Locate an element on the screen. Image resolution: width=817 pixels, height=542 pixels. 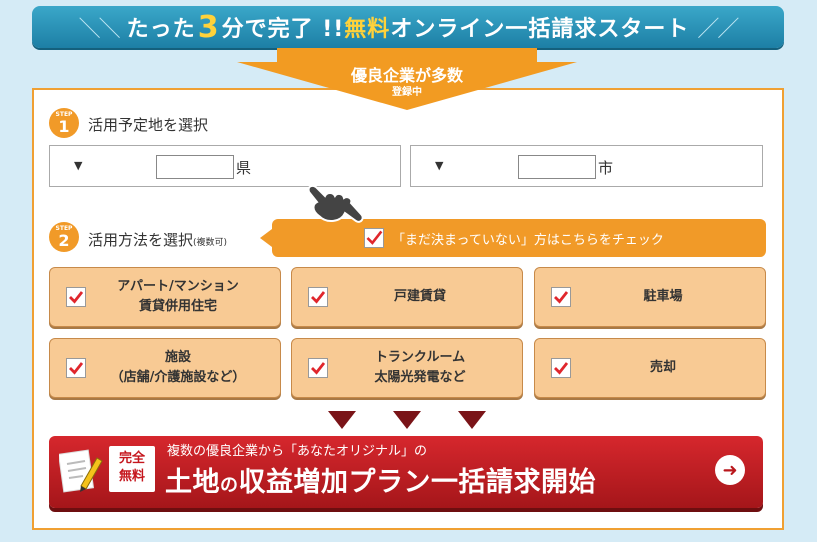
option-detached-rental: 戸建賃貸 is located at coordinates (407, 297).